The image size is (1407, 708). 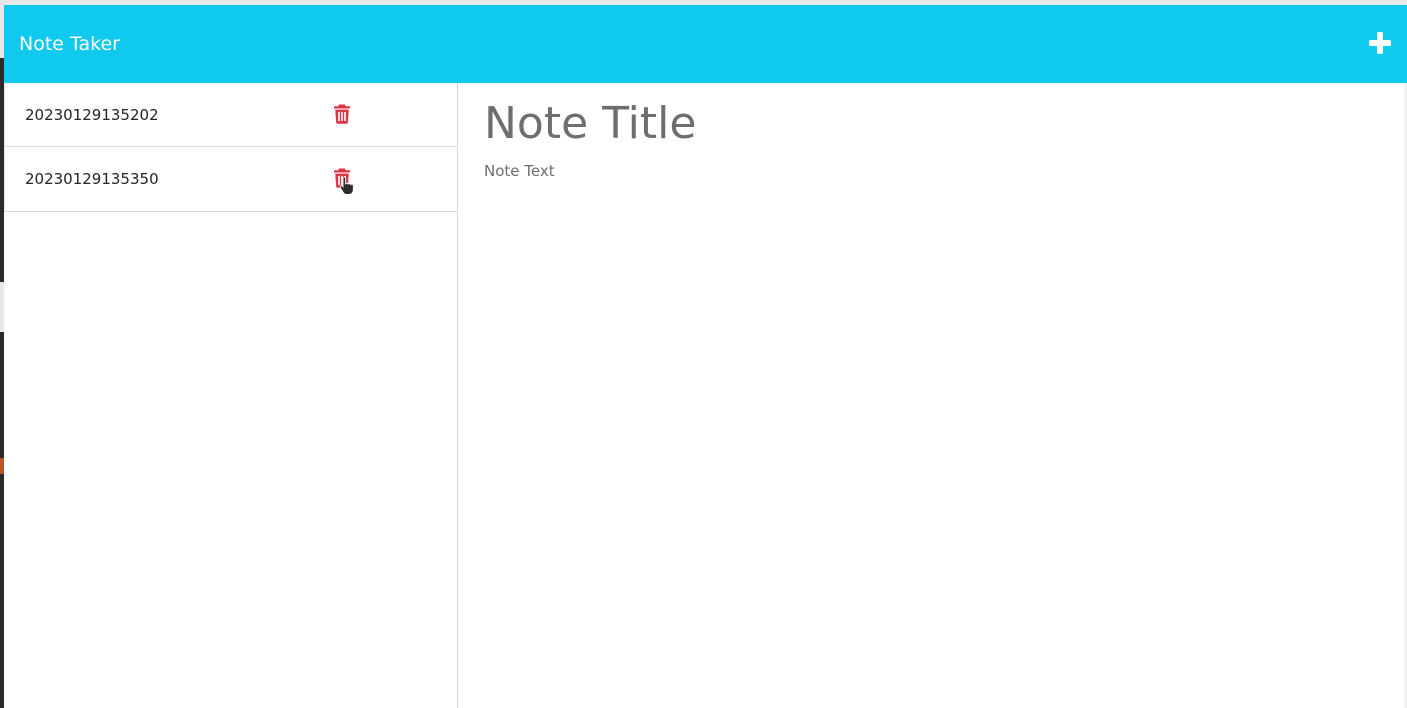 I want to click on note-list-item-title: 20230129135202, so click(x=92, y=115).